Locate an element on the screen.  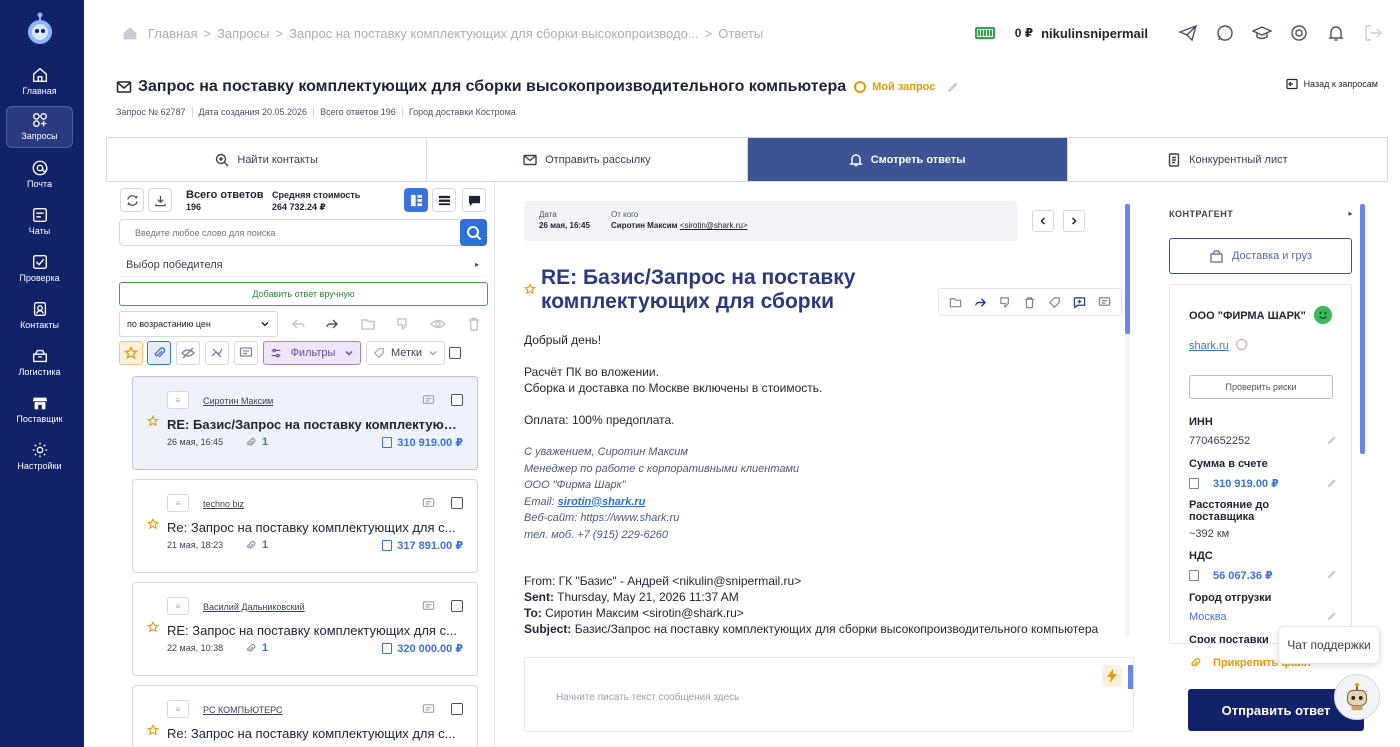
add-answer-manually-button: Добавить ответ вручную is located at coordinates (303, 294).